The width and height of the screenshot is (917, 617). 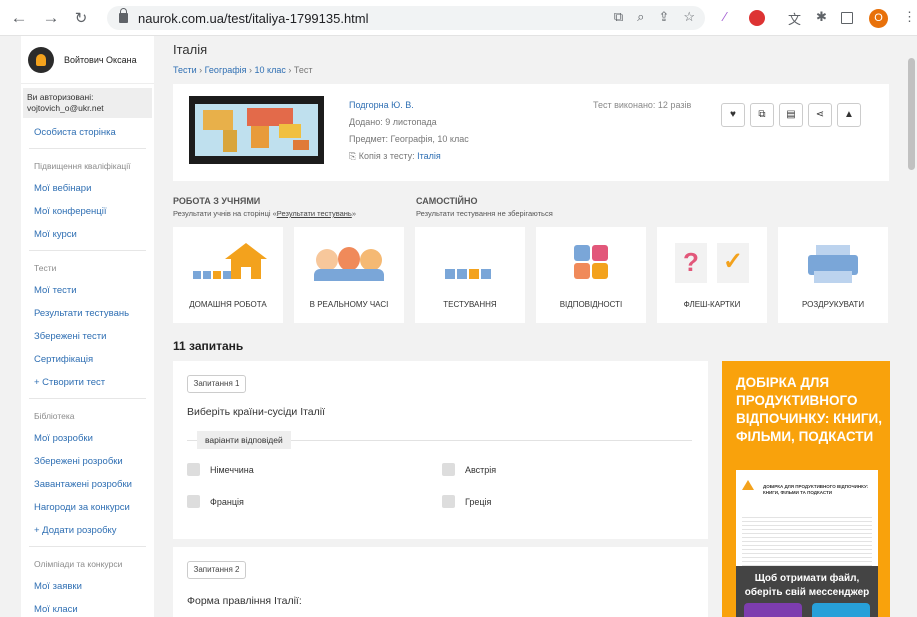 I want to click on zoom-icon: ⌕, so click(x=640, y=17).